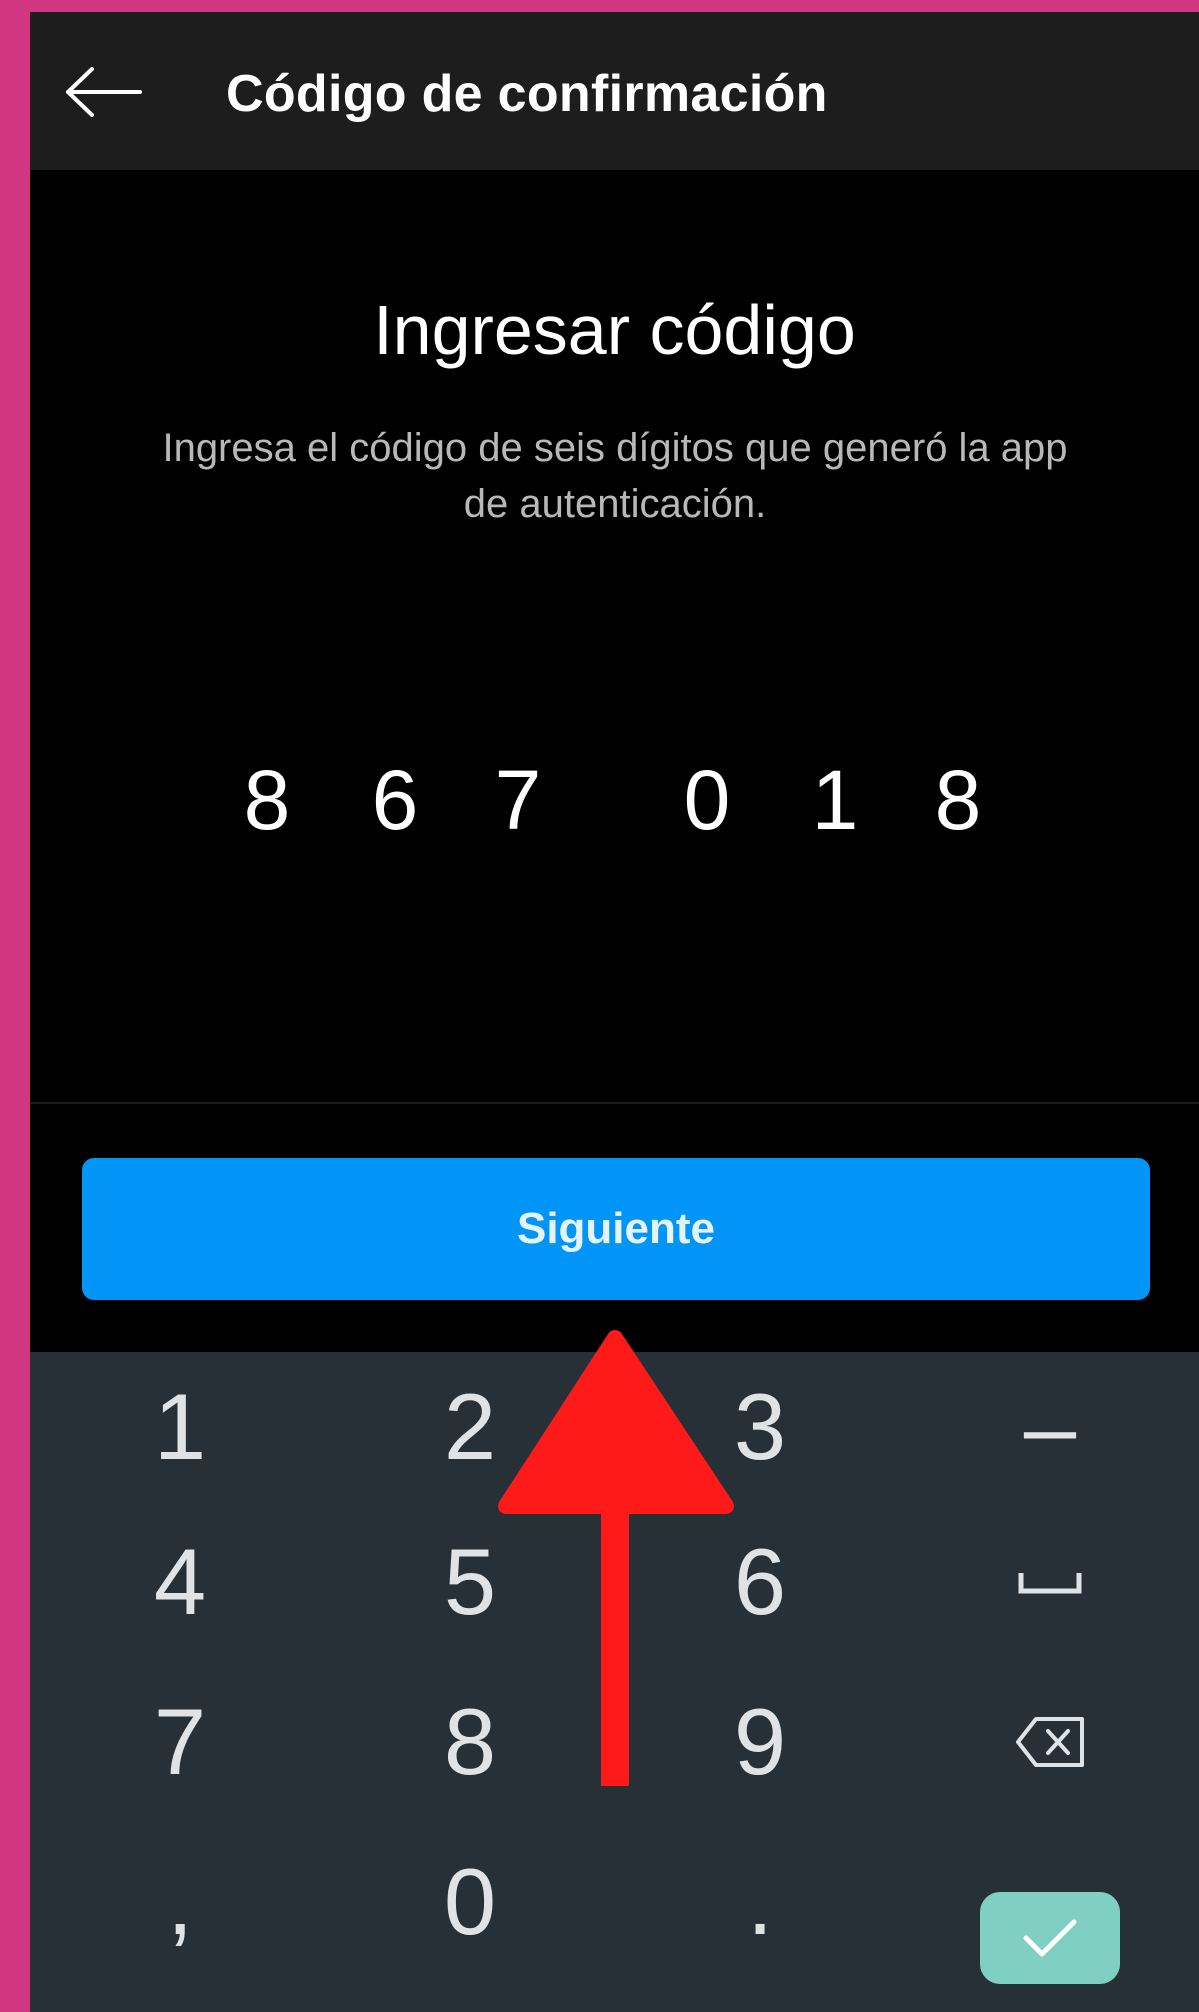 The width and height of the screenshot is (1199, 2012). Describe the element at coordinates (470, 1427) in the screenshot. I see `key-2: 2` at that location.